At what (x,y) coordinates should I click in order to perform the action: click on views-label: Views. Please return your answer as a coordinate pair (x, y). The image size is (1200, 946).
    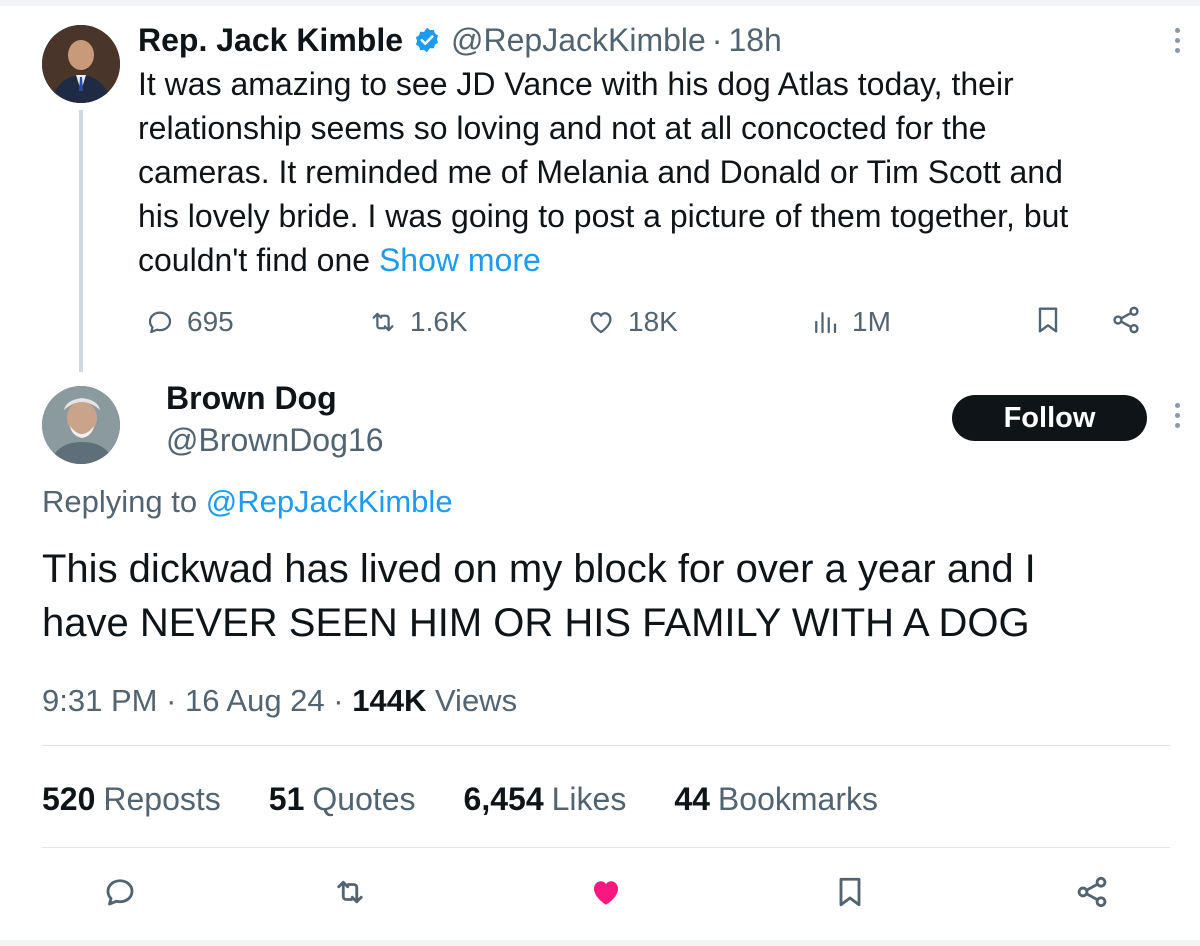
    Looking at the image, I should click on (472, 700).